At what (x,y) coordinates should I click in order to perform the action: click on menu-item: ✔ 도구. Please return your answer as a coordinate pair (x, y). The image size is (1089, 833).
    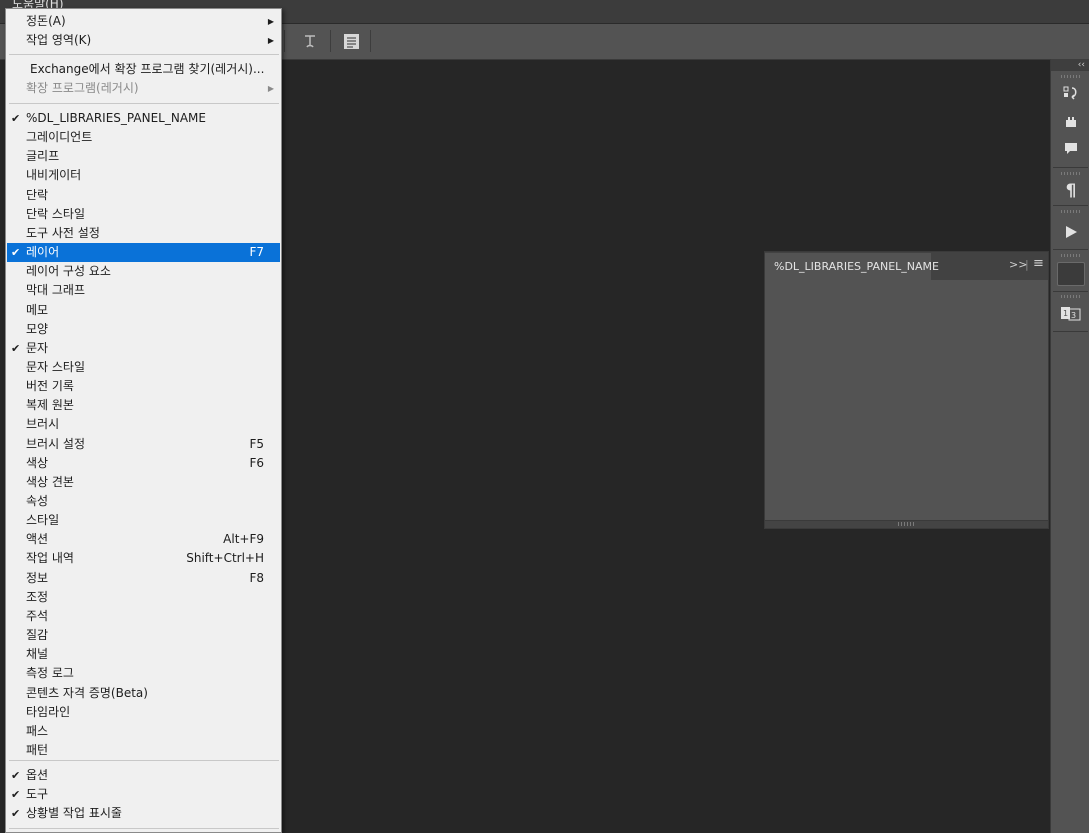
    Looking at the image, I should click on (143, 794).